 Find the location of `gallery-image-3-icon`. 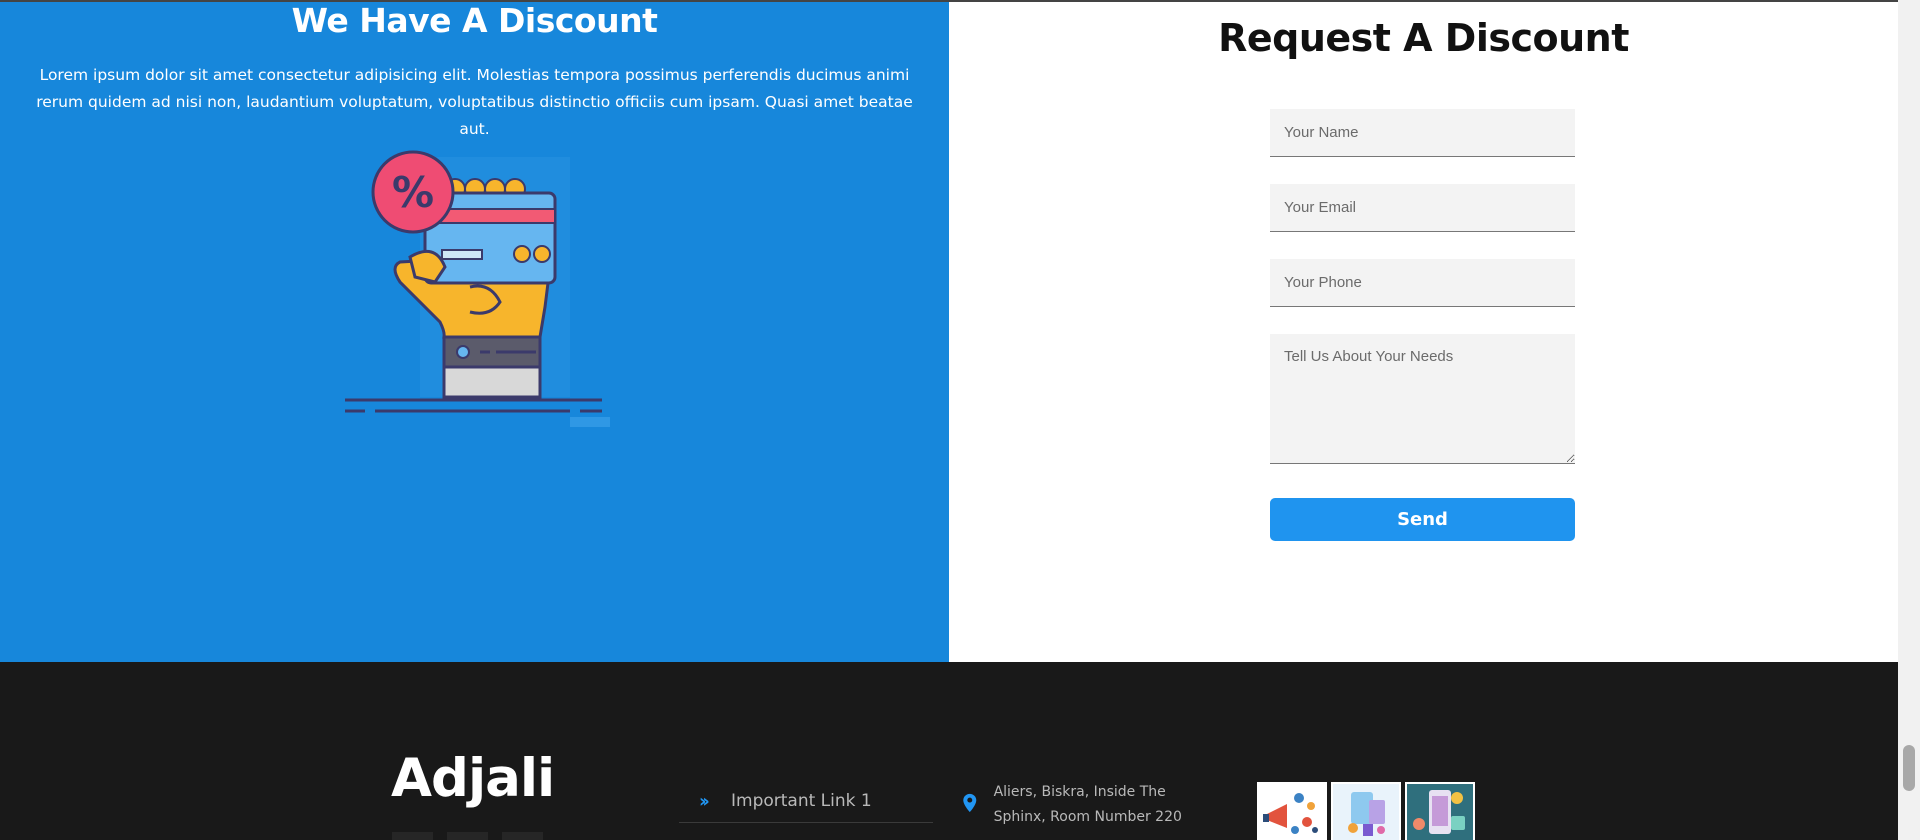

gallery-image-3-icon is located at coordinates (1440, 811).